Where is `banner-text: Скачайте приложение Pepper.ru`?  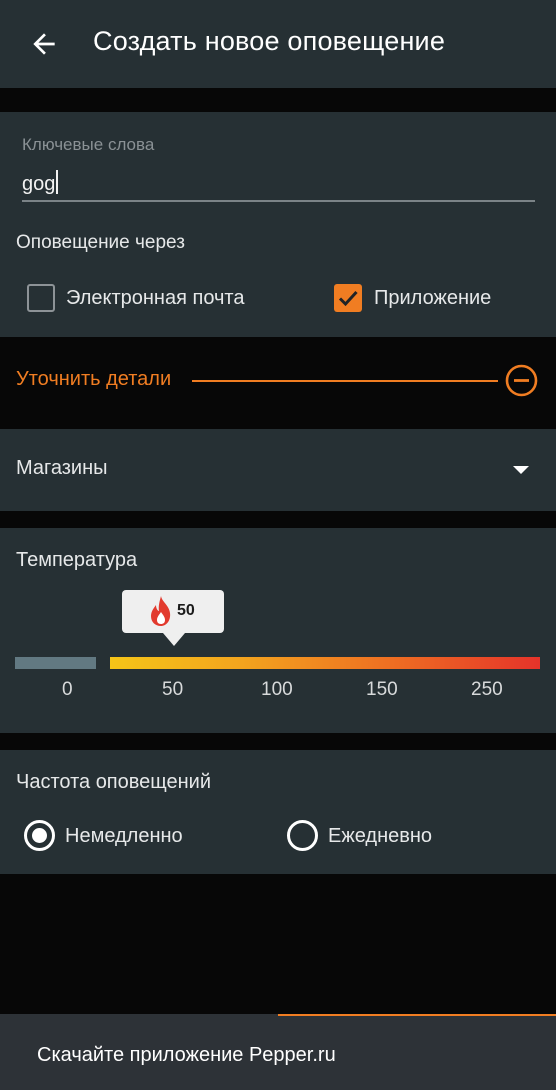
banner-text: Скачайте приложение Pepper.ru is located at coordinates (186, 1055).